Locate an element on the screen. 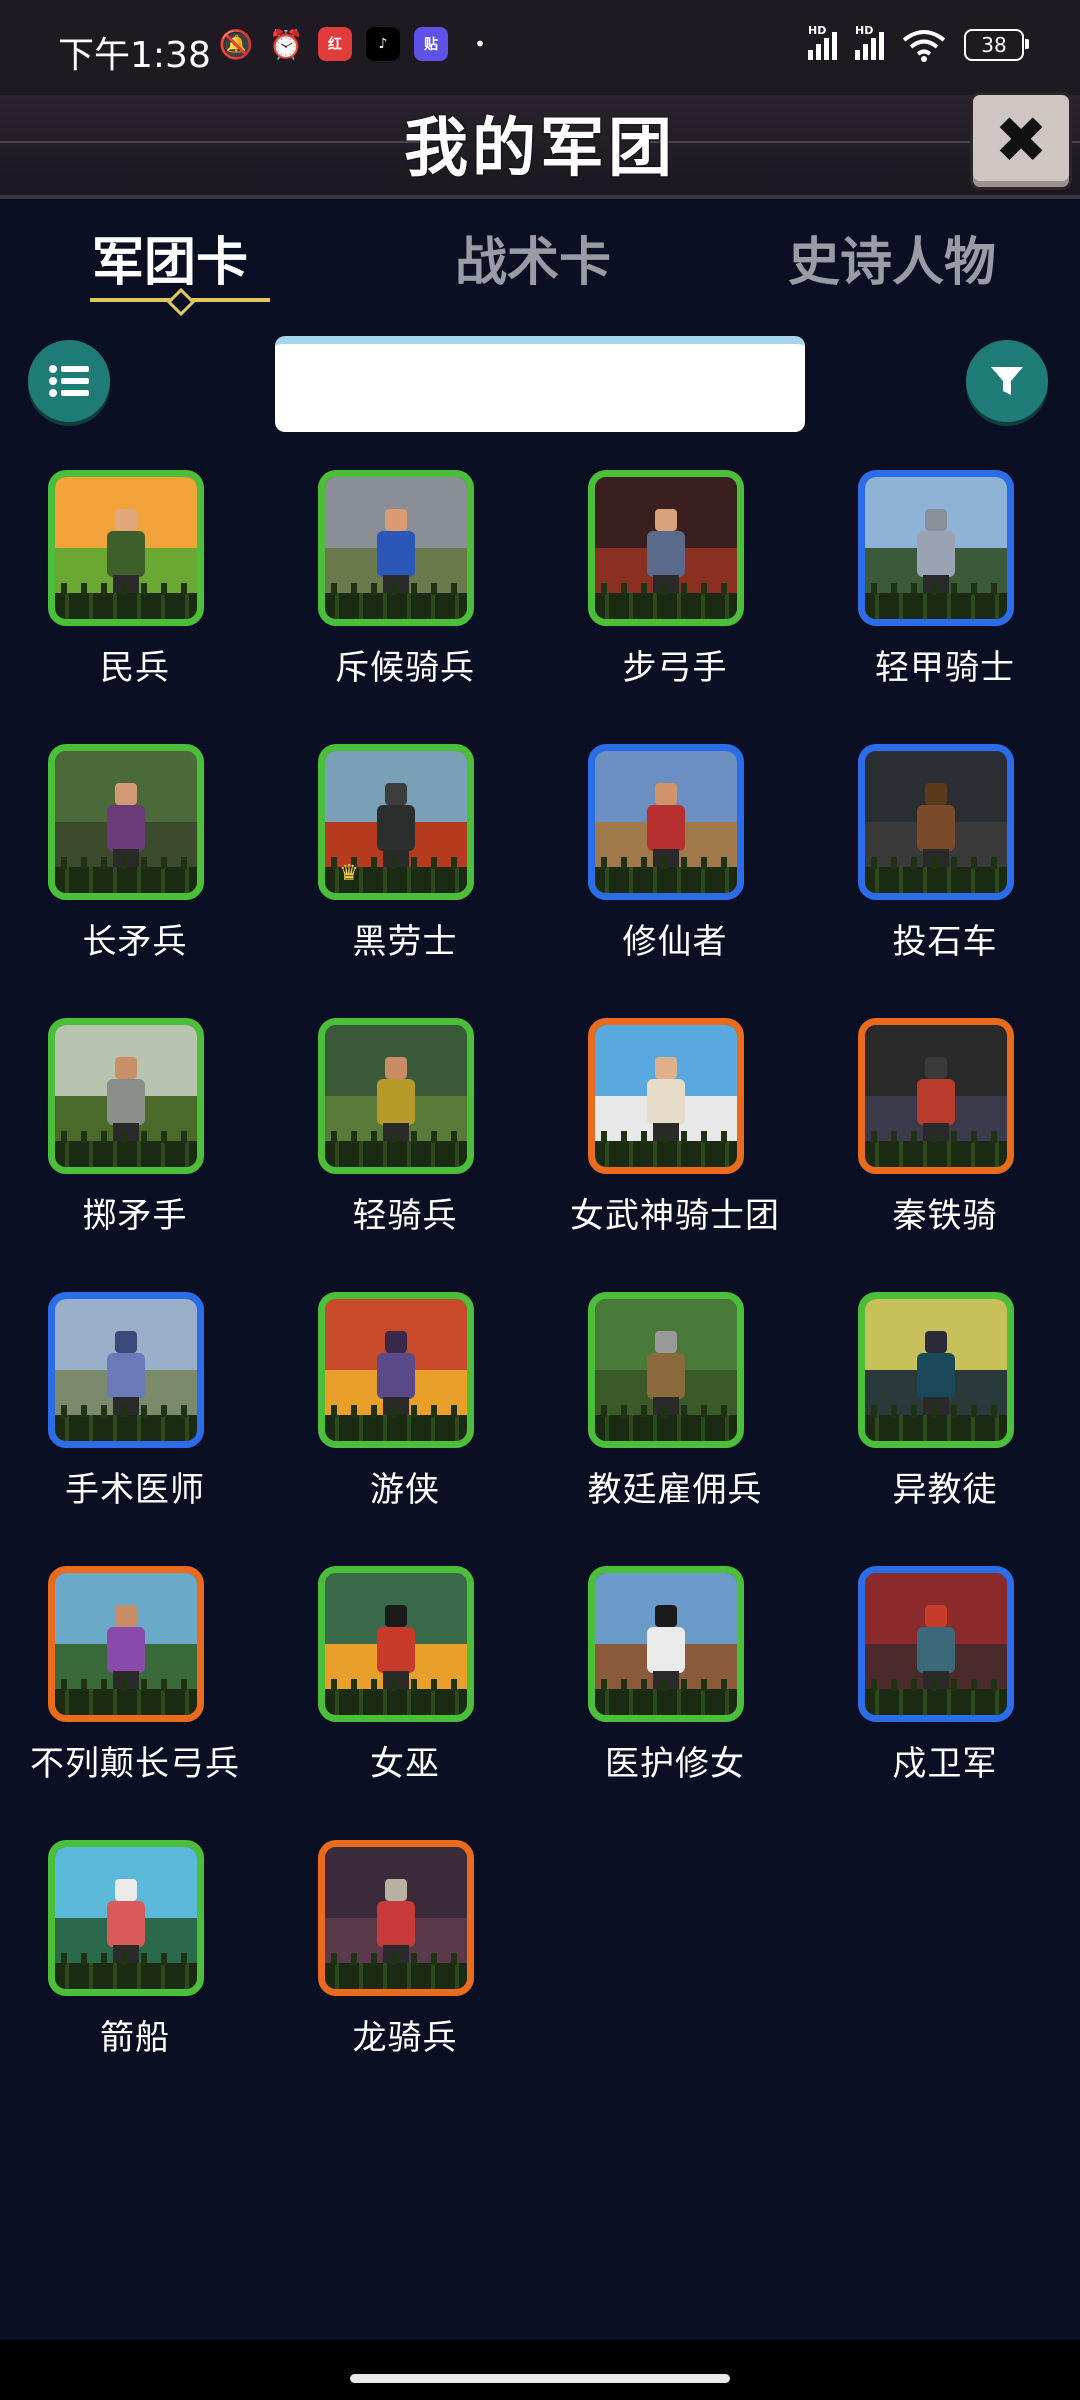 The height and width of the screenshot is (2400, 1080). close-button: ✖ is located at coordinates (1021, 141).